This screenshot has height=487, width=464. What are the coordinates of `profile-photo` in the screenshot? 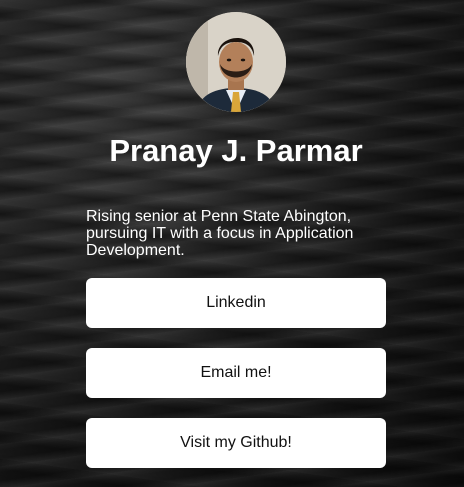 It's located at (236, 62).